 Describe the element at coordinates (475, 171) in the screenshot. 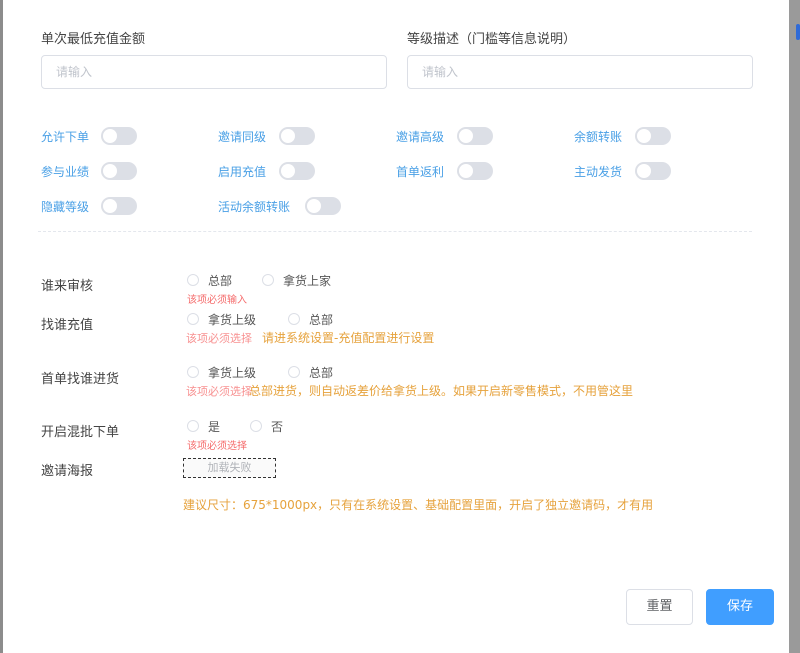

I see `first-order-rebate-switch` at that location.